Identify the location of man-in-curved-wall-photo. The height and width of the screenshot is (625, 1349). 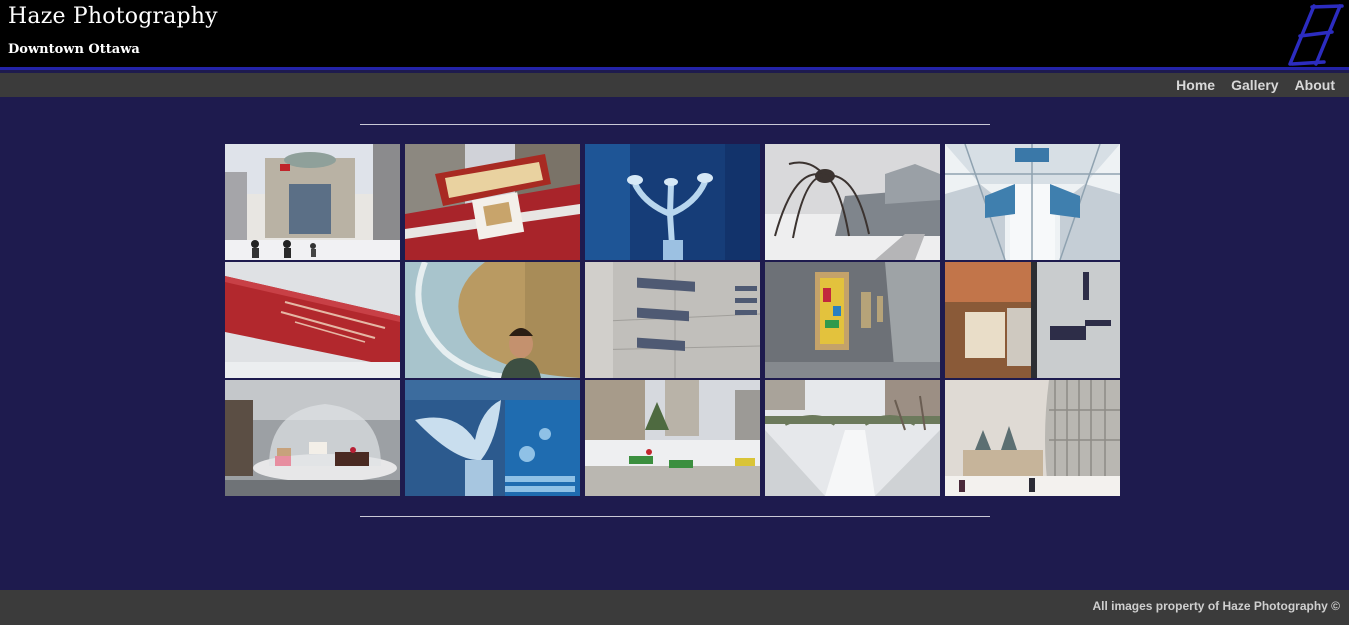
(492, 320).